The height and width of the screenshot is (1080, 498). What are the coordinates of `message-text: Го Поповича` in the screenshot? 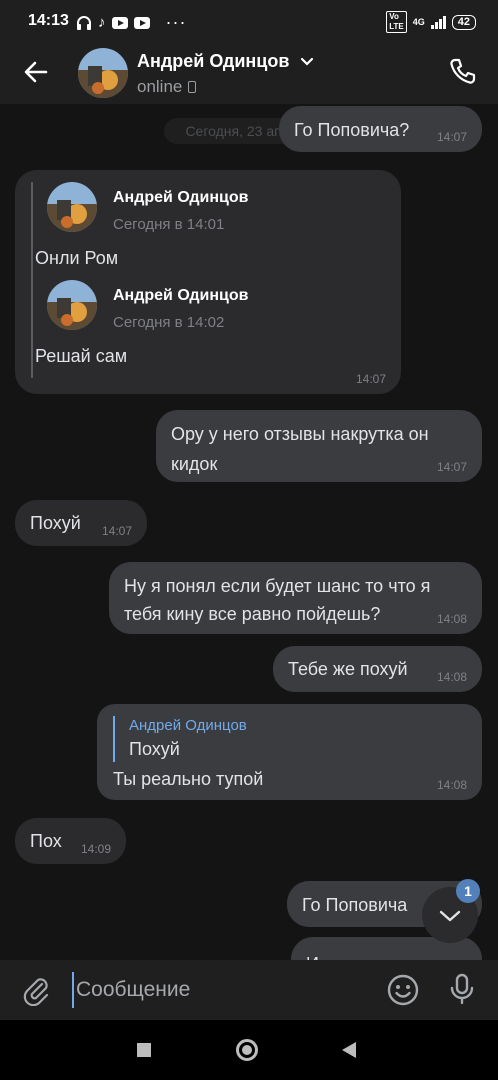 It's located at (355, 905).